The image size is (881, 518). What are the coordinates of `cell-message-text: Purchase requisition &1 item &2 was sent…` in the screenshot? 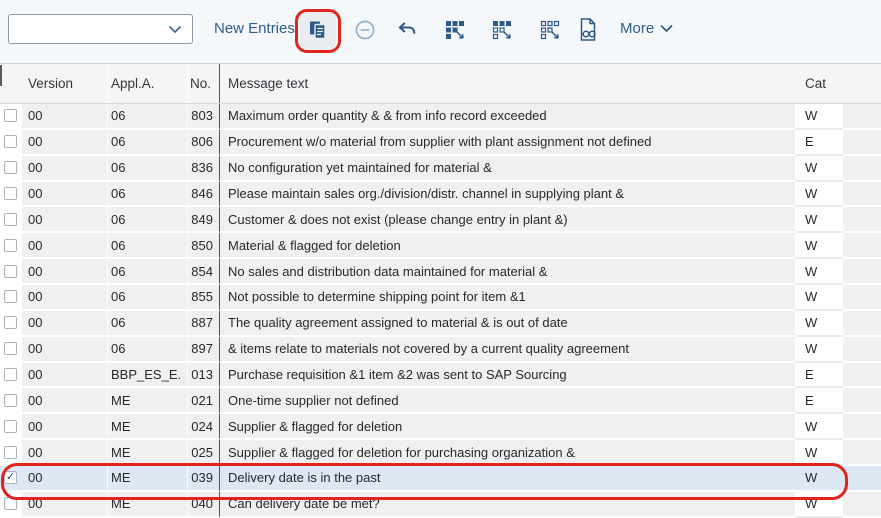 It's located at (507, 375).